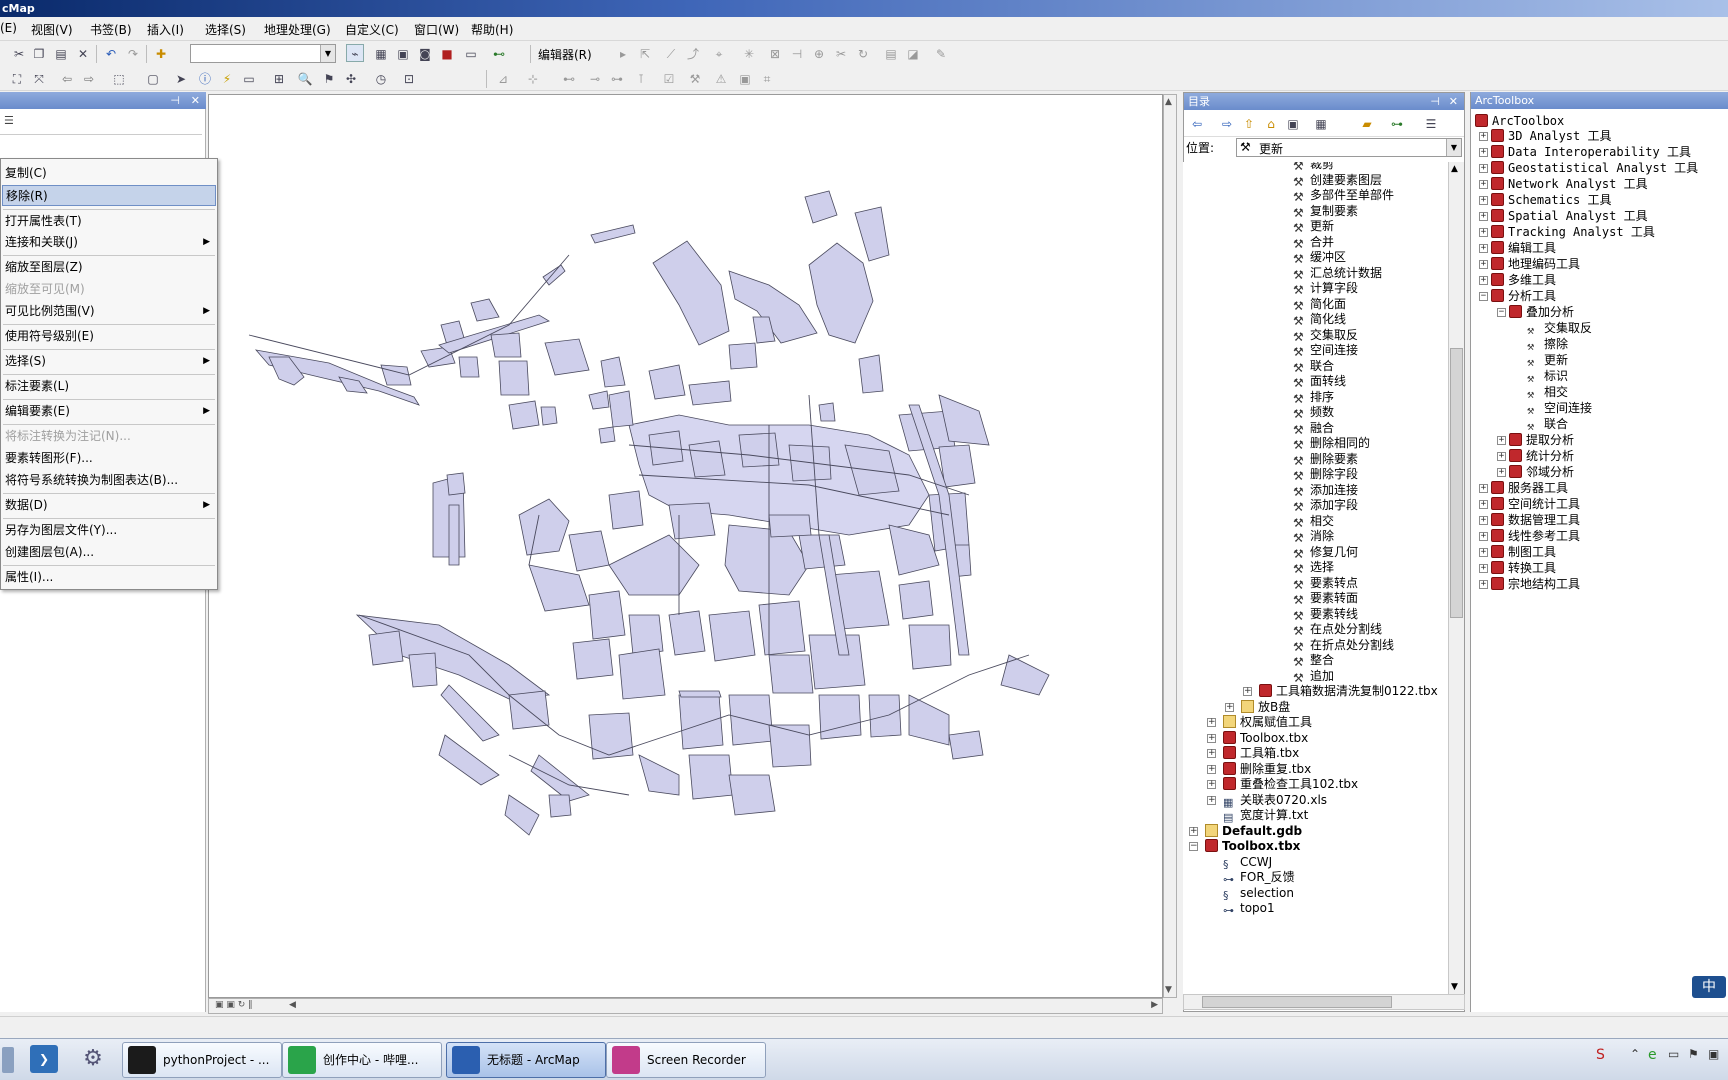 The height and width of the screenshot is (1080, 1728). What do you see at coordinates (1325, 335) in the screenshot?
I see `catalog-tool-item: ⚒ 交集取反` at bounding box center [1325, 335].